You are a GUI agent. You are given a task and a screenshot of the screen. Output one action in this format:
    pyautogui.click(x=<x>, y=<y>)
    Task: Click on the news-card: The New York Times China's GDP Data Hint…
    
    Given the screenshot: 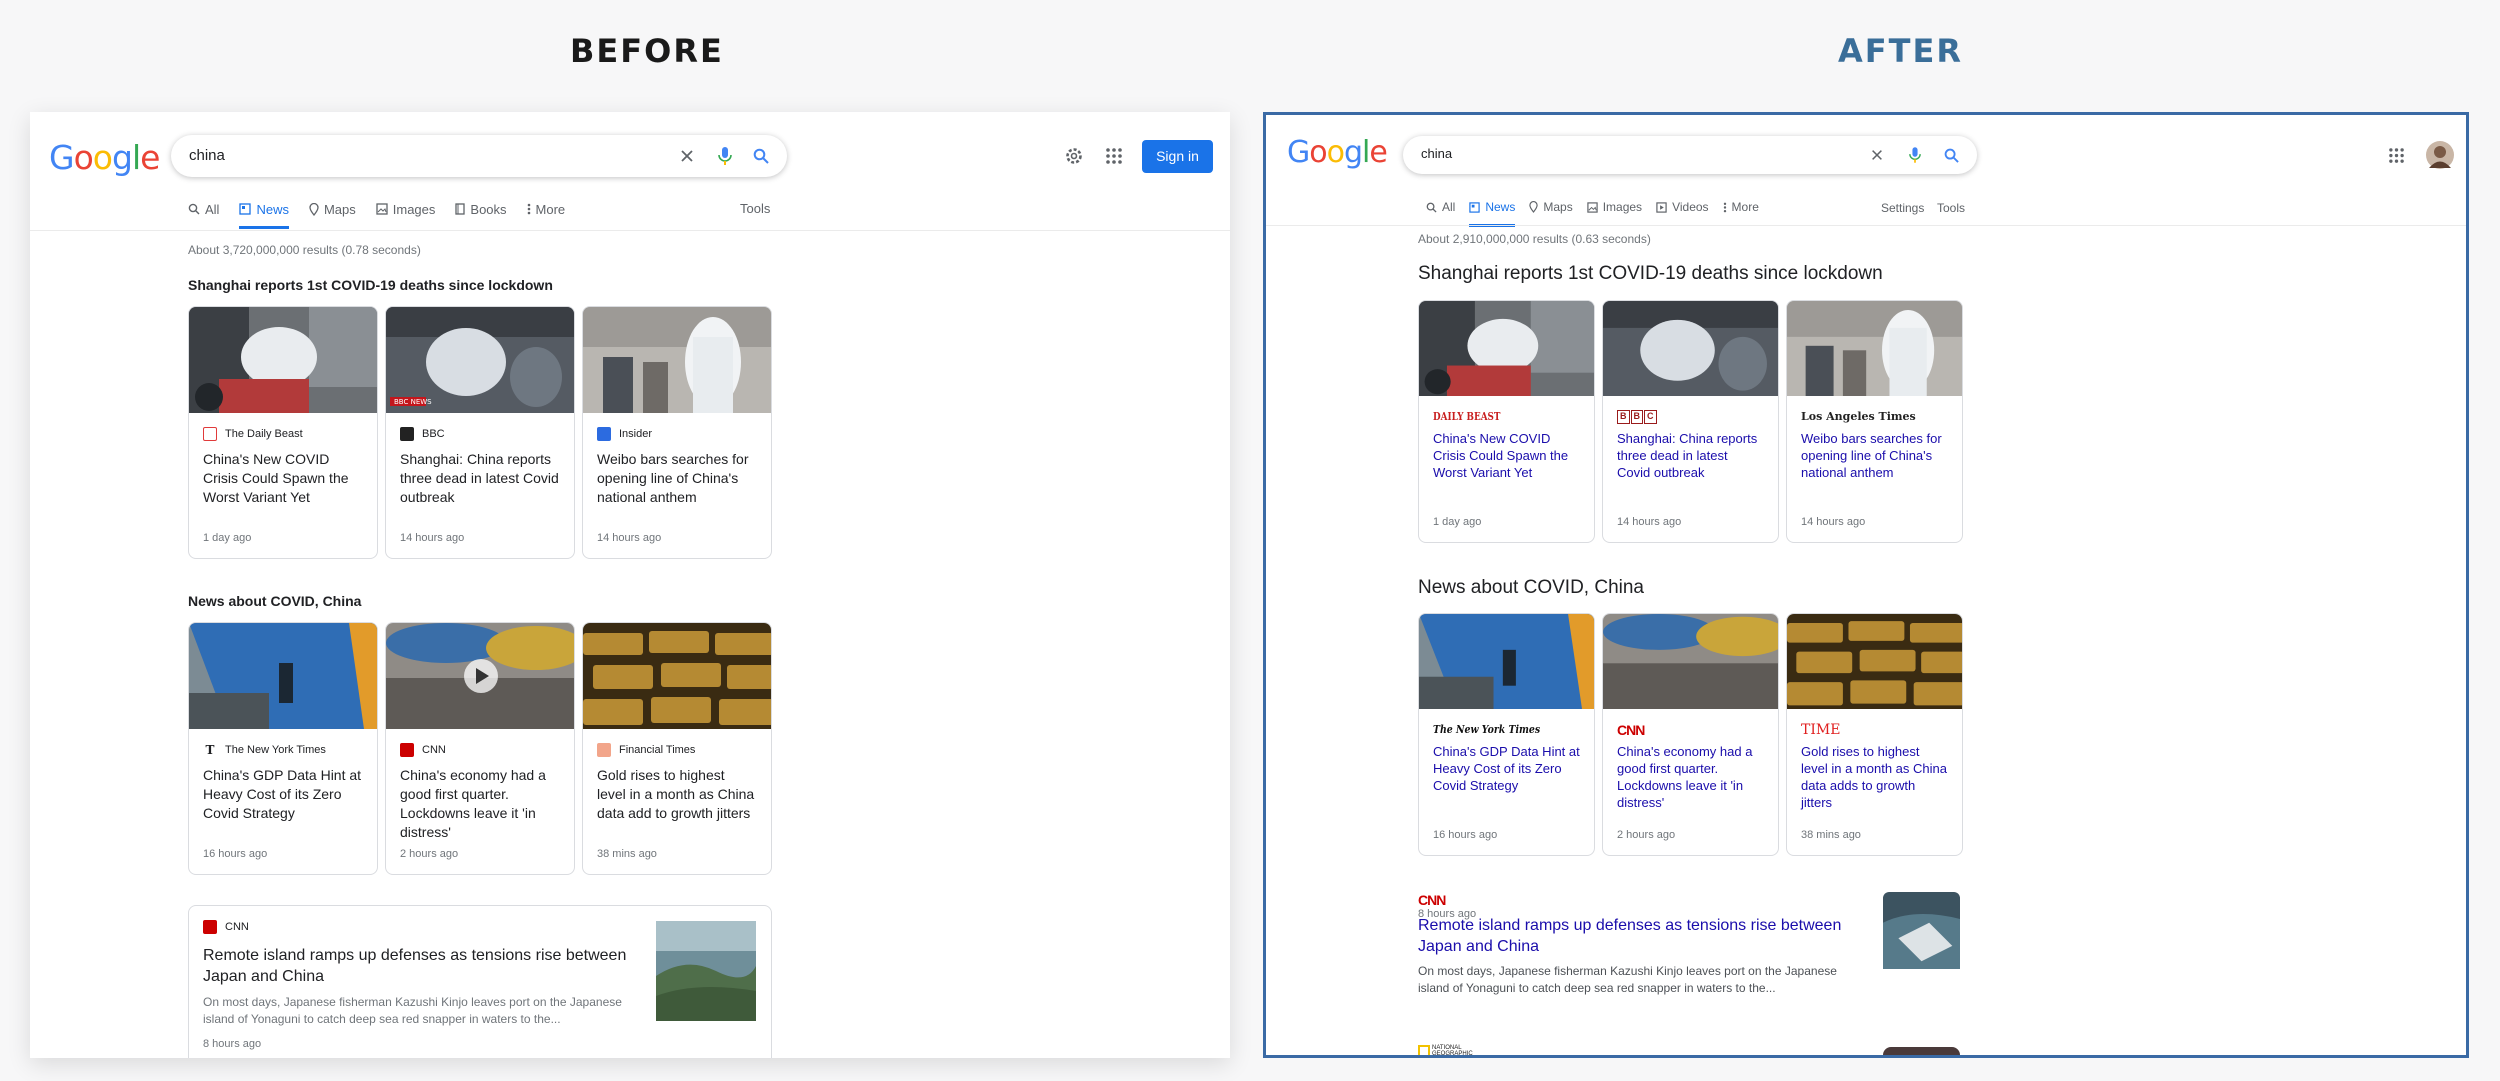 What is the action you would take?
    pyautogui.click(x=1506, y=734)
    